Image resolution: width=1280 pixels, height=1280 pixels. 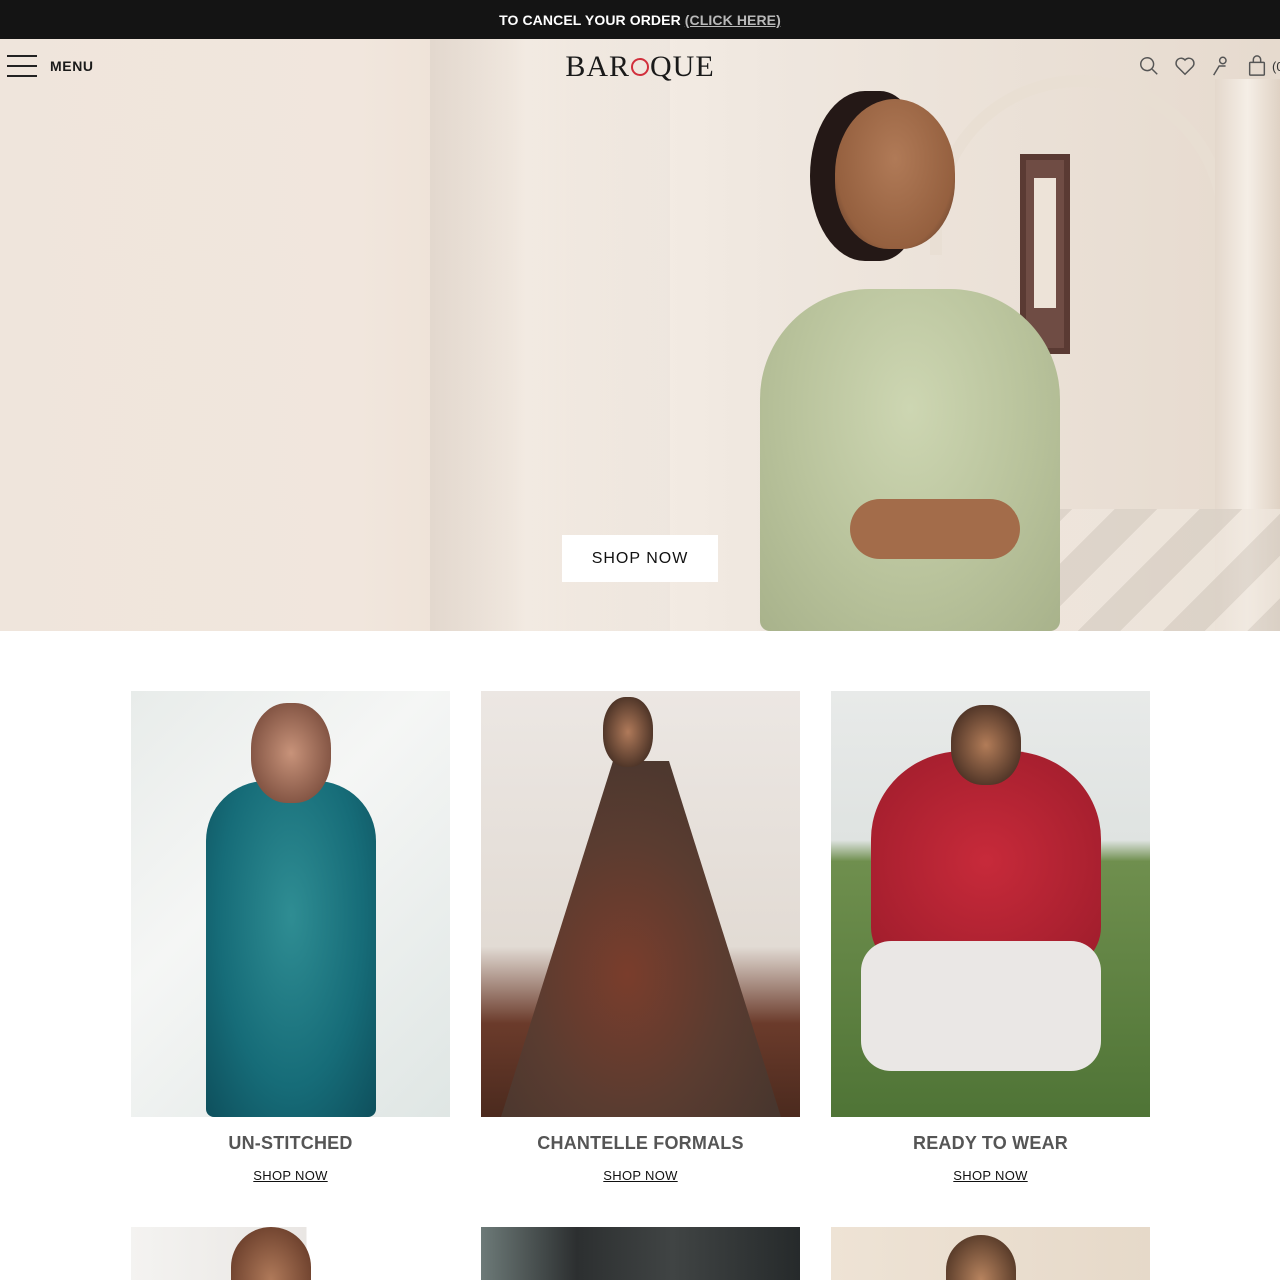 I want to click on brand-logo: BAR QUE, so click(x=640, y=67).